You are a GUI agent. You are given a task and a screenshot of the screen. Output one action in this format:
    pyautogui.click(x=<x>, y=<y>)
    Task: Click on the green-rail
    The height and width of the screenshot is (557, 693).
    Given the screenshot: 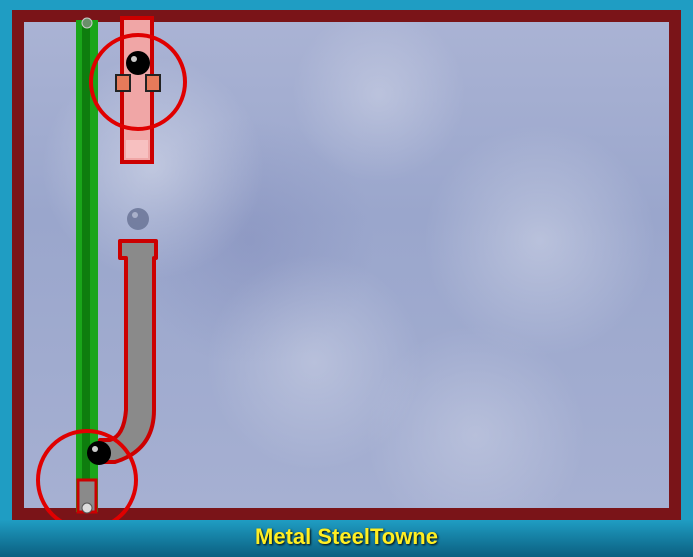 What is the action you would take?
    pyautogui.click(x=87, y=267)
    